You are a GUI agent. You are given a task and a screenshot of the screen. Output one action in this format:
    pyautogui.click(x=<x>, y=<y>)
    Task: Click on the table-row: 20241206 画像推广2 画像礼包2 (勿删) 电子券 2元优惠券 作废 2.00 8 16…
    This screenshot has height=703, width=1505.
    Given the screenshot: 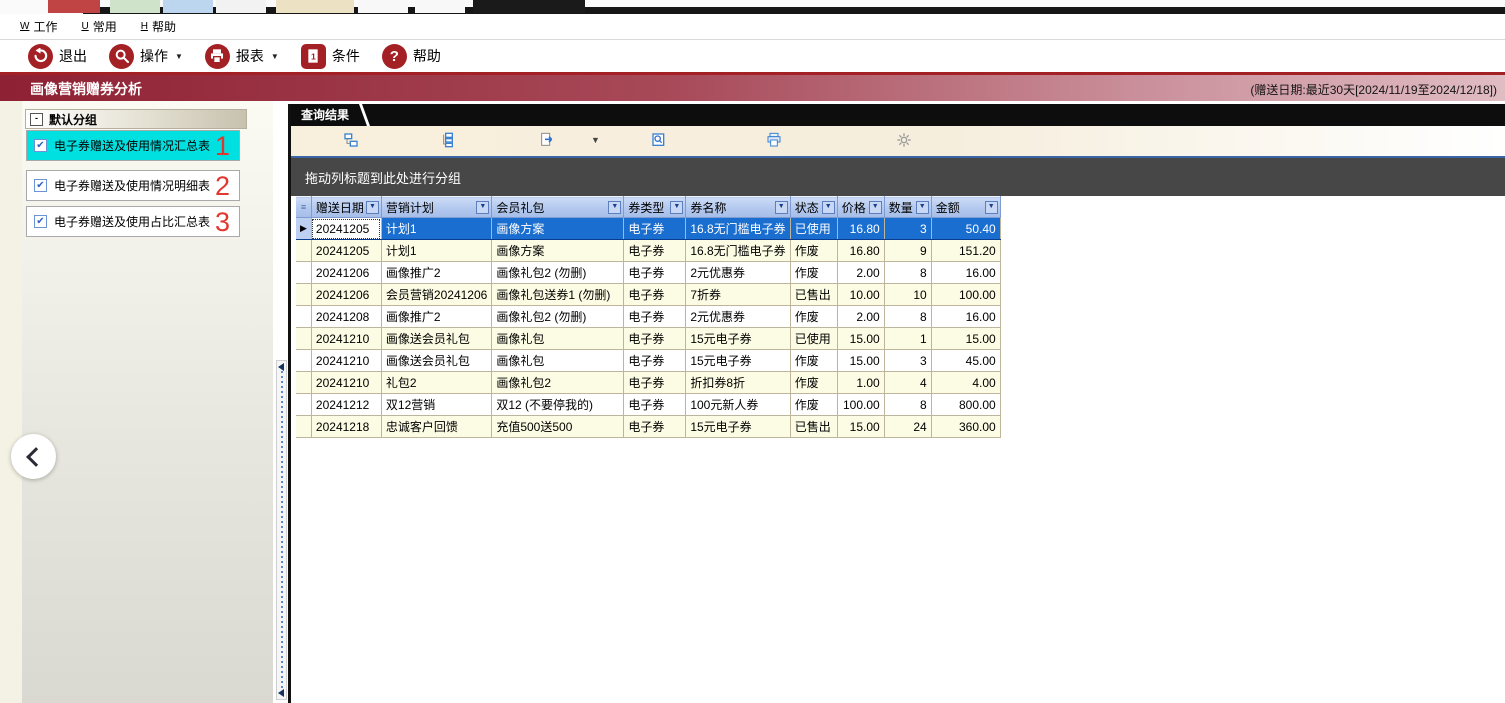 What is the action you would take?
    pyautogui.click(x=648, y=272)
    